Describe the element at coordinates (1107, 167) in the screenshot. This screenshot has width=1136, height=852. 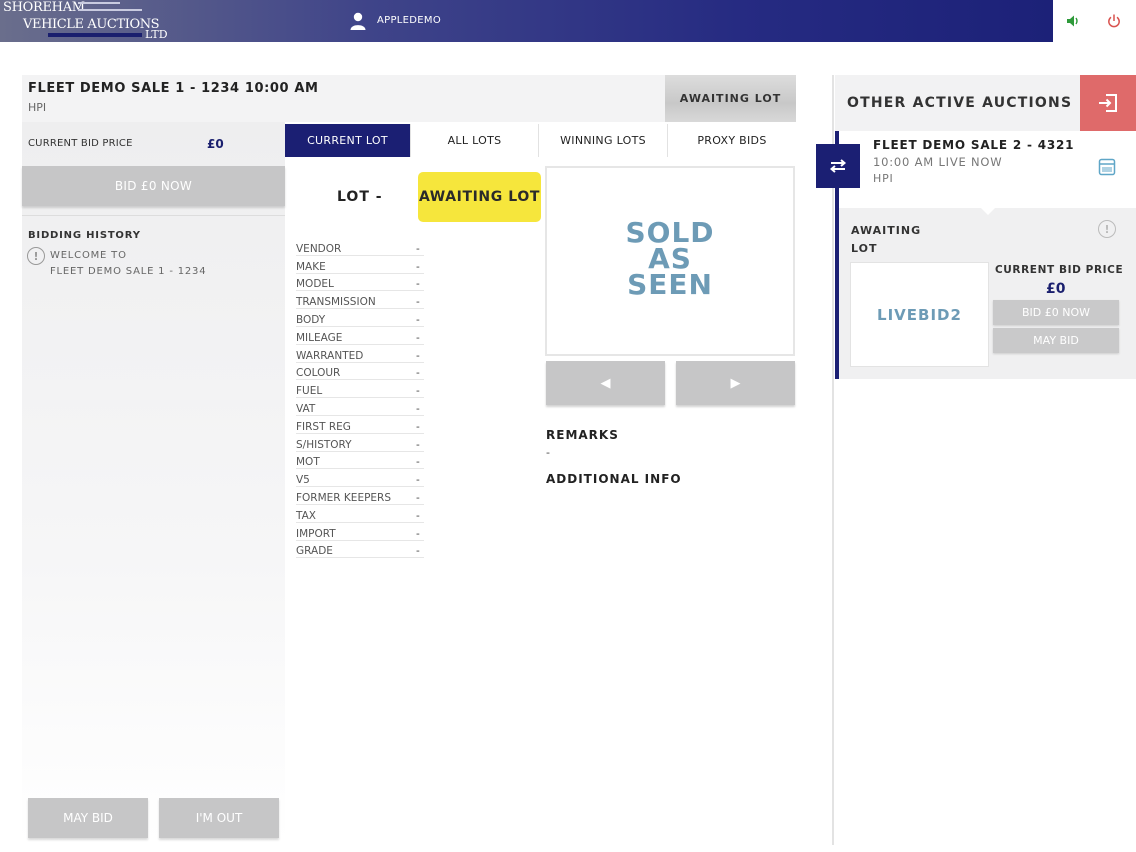
I see `catalogue-icon` at that location.